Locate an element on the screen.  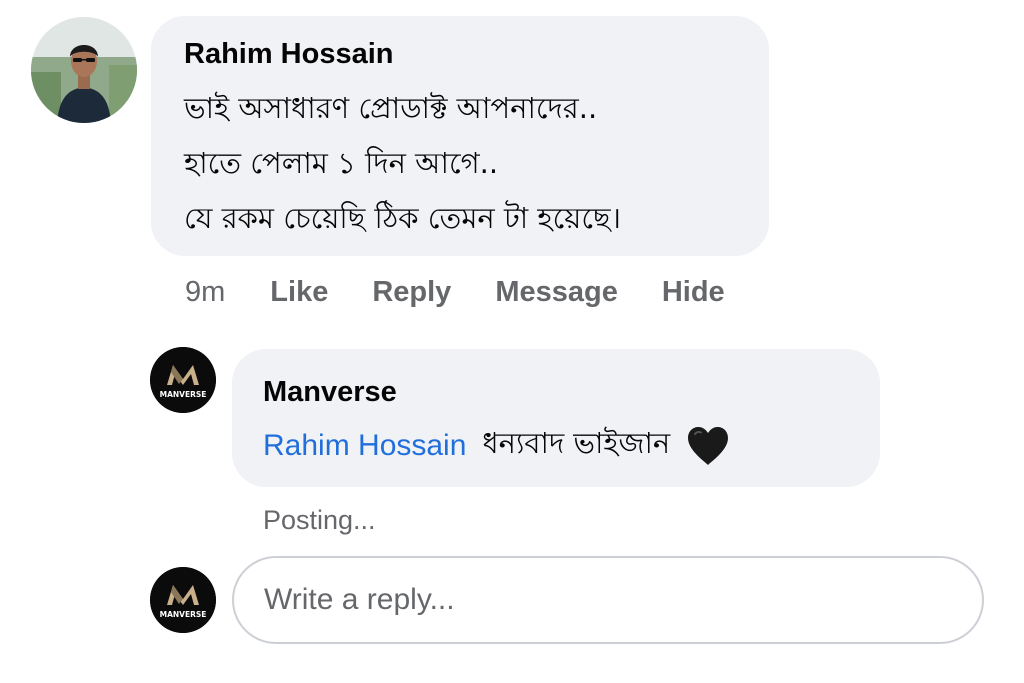
message-button: Message is located at coordinates (556, 292).